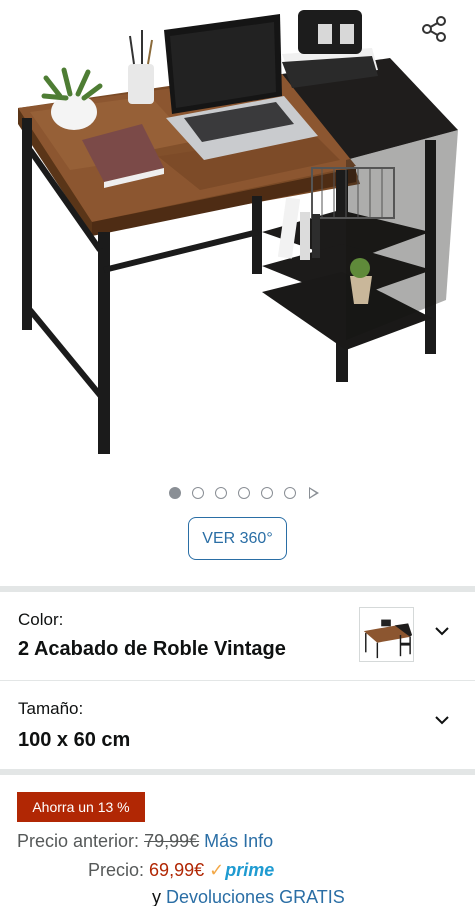  Describe the element at coordinates (116, 870) in the screenshot. I see `price-label: Precio:` at that location.